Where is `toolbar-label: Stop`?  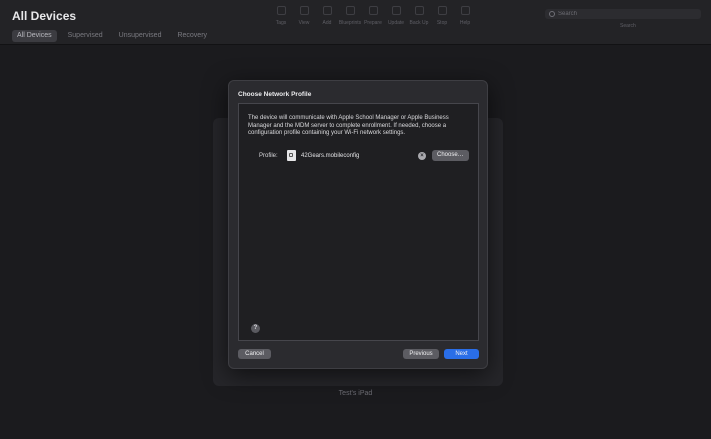 toolbar-label: Stop is located at coordinates (442, 23).